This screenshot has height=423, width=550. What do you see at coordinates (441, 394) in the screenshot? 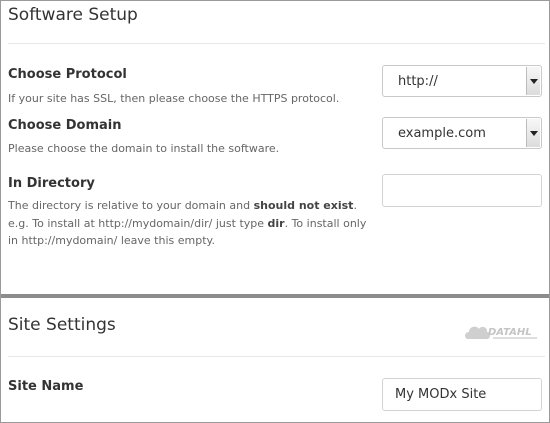
I see `site-name-value: My MODx Site` at bounding box center [441, 394].